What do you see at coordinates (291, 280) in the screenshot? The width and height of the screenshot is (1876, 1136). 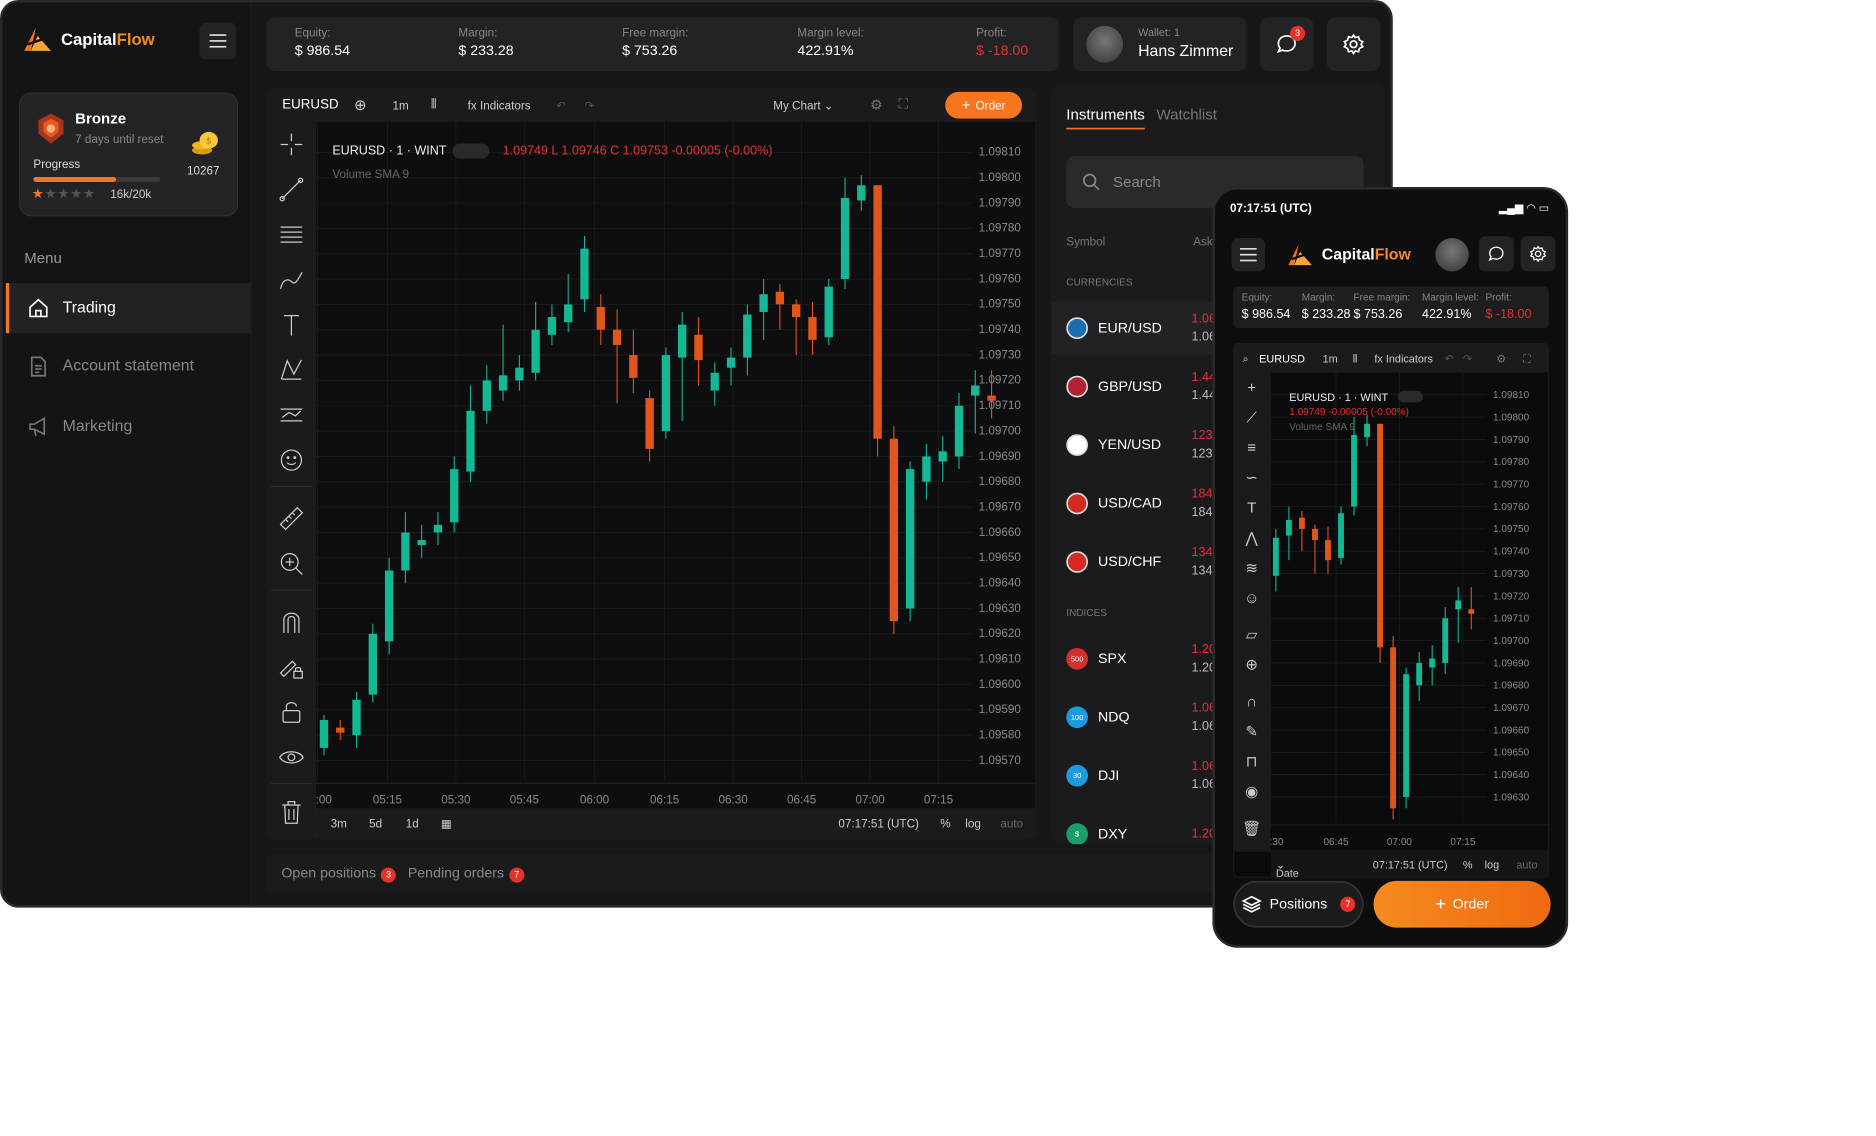 I see `brush-icon` at bounding box center [291, 280].